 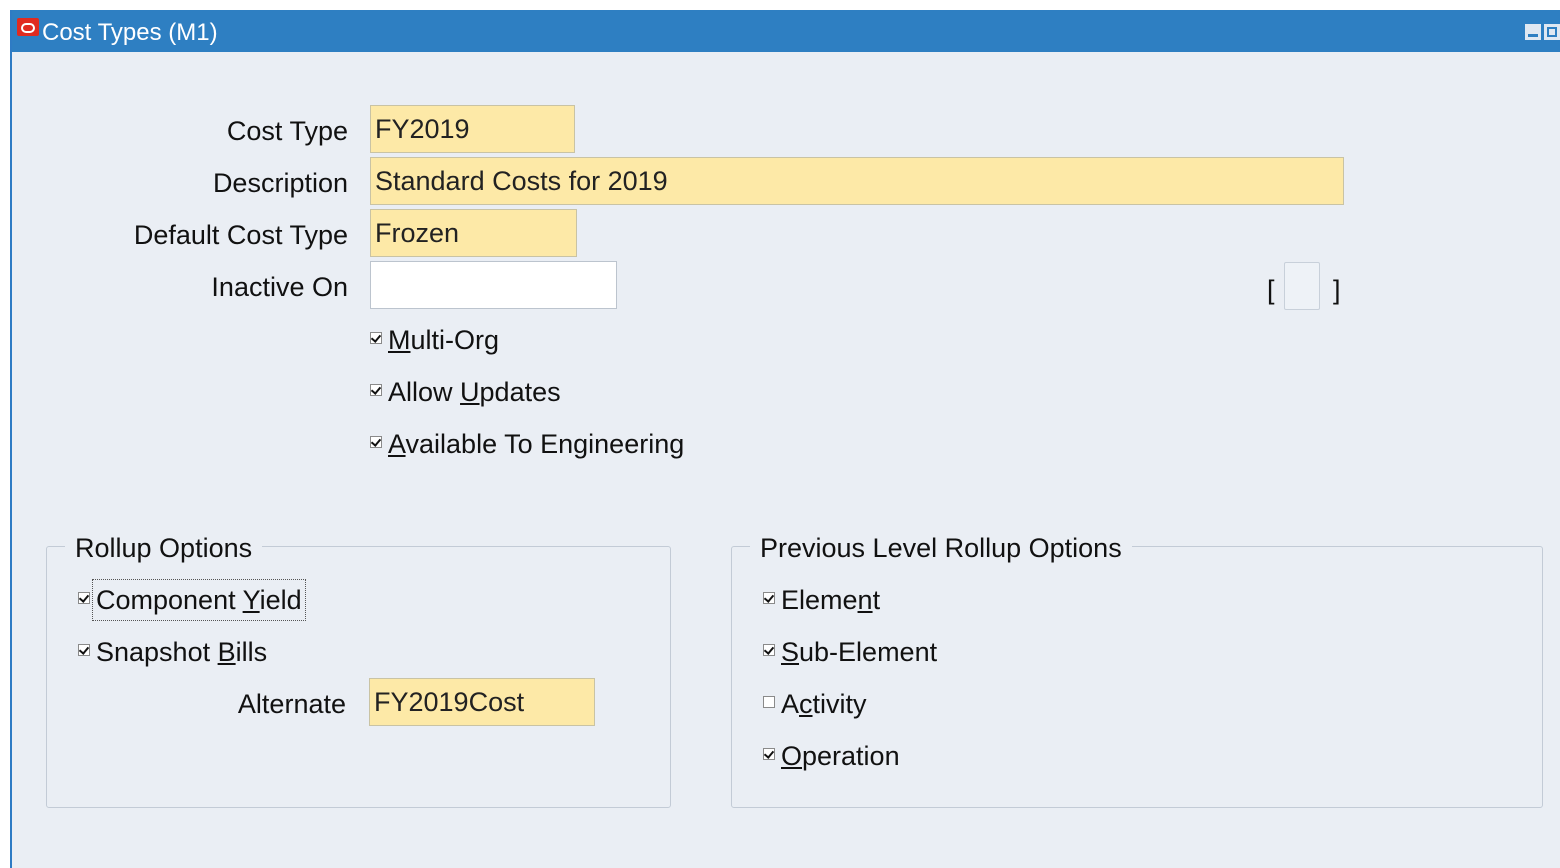 What do you see at coordinates (831, 600) in the screenshot?
I see `element-label: Element` at bounding box center [831, 600].